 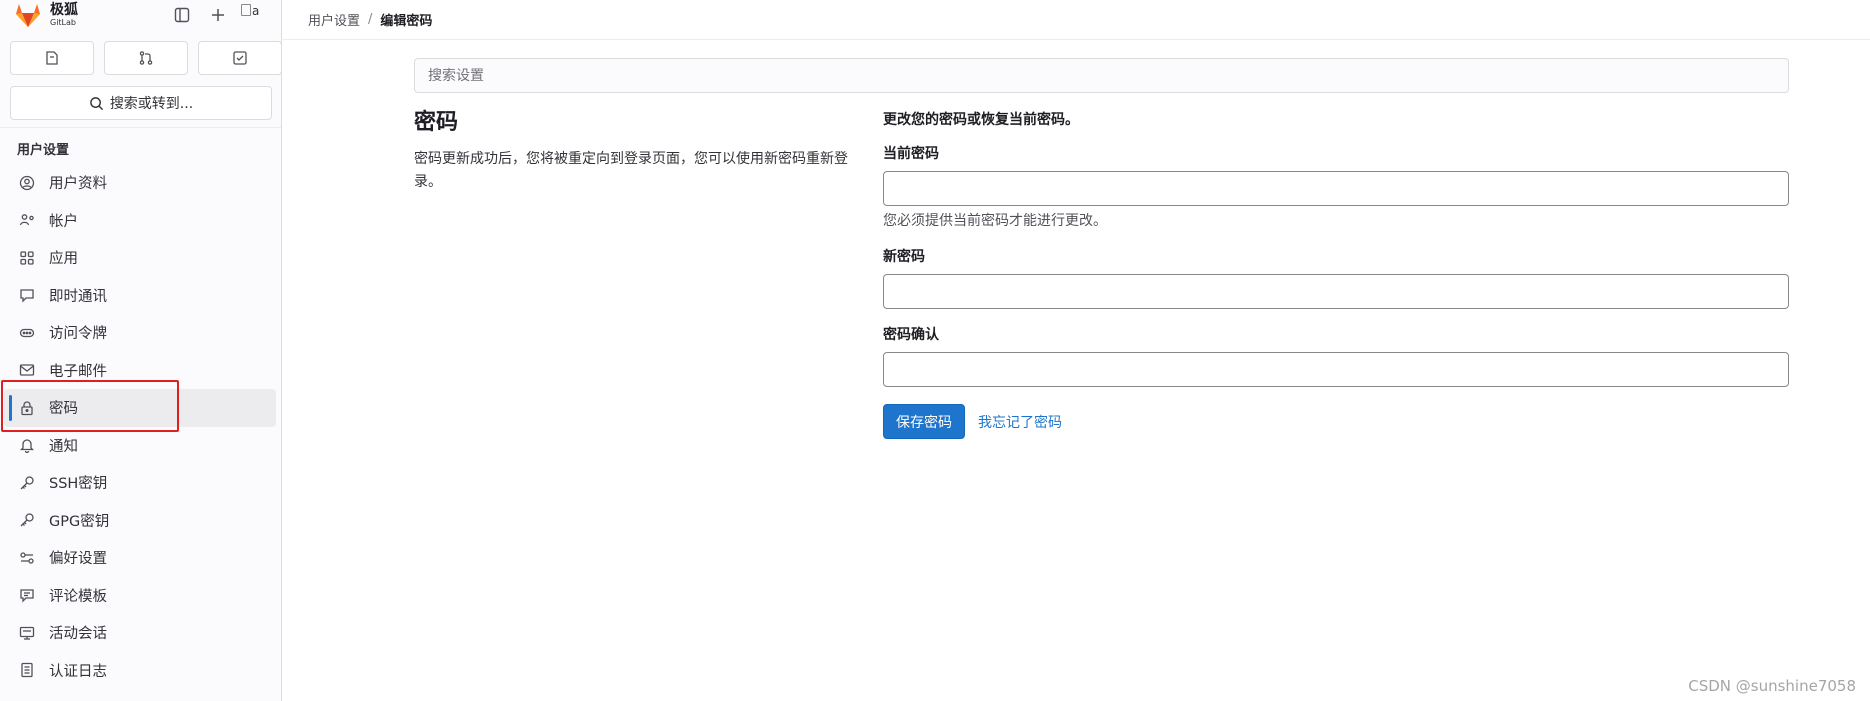 What do you see at coordinates (78, 184) in the screenshot?
I see `sidebar-item-label: 用户资料` at bounding box center [78, 184].